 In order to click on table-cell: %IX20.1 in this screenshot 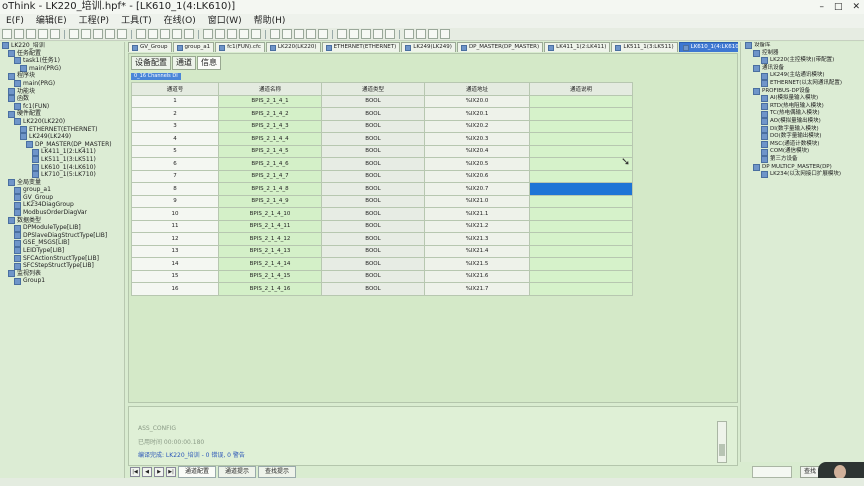, I will do `click(477, 114)`.